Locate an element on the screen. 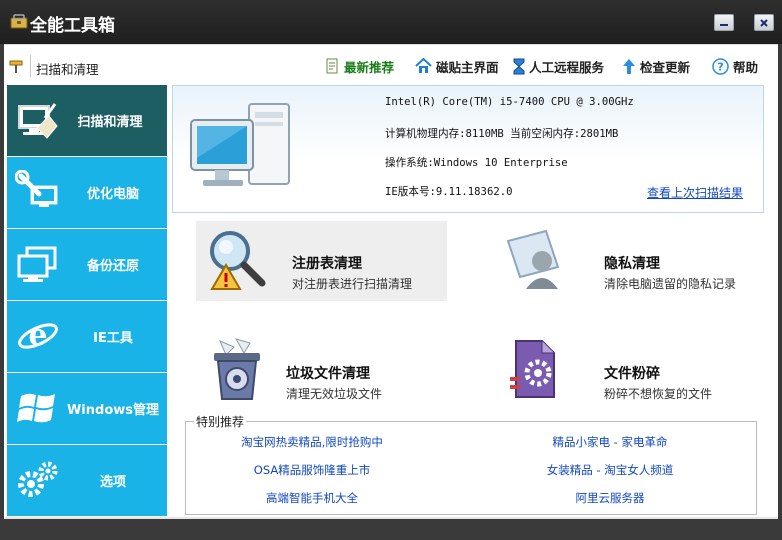 The width and height of the screenshot is (782, 540). sidebar-item-label: 选项 is located at coordinates (112, 482).